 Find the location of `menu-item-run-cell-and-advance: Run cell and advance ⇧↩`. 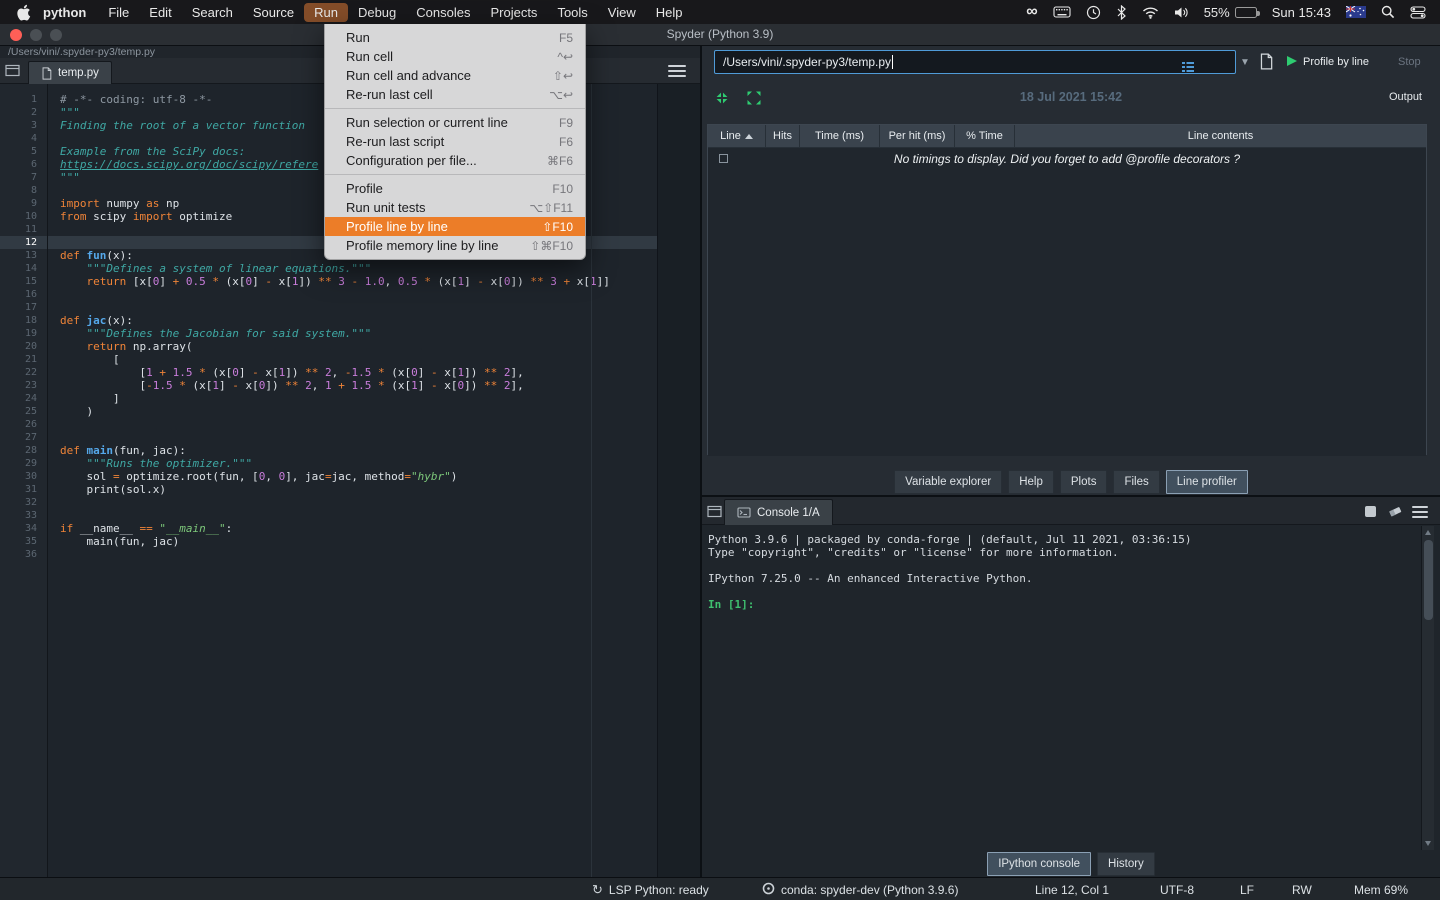

menu-item-run-cell-and-advance: Run cell and advance ⇧↩ is located at coordinates (455, 75).